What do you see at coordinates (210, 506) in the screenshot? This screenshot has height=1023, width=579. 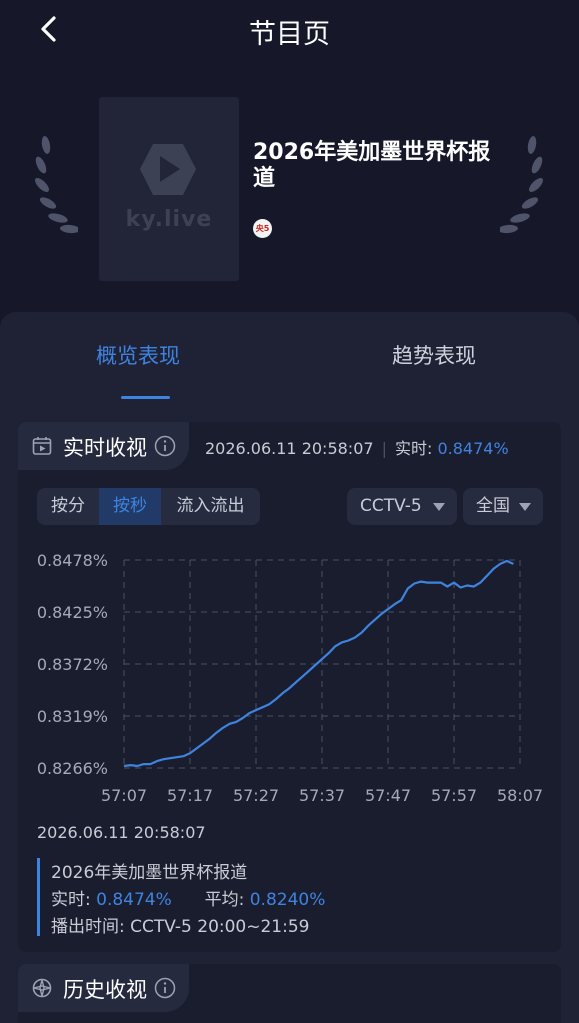 I see `segment-inflow-outflow: 流入流出` at bounding box center [210, 506].